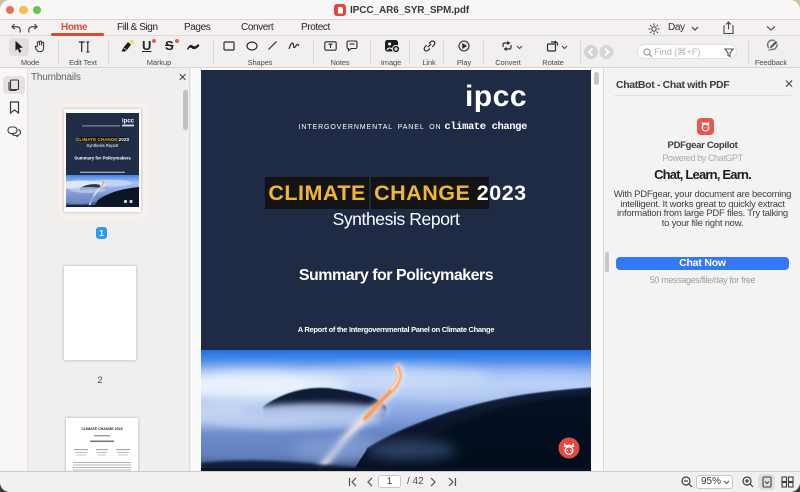 The height and width of the screenshot is (492, 800). I want to click on svg-text: ipcc, so click(128, 122).